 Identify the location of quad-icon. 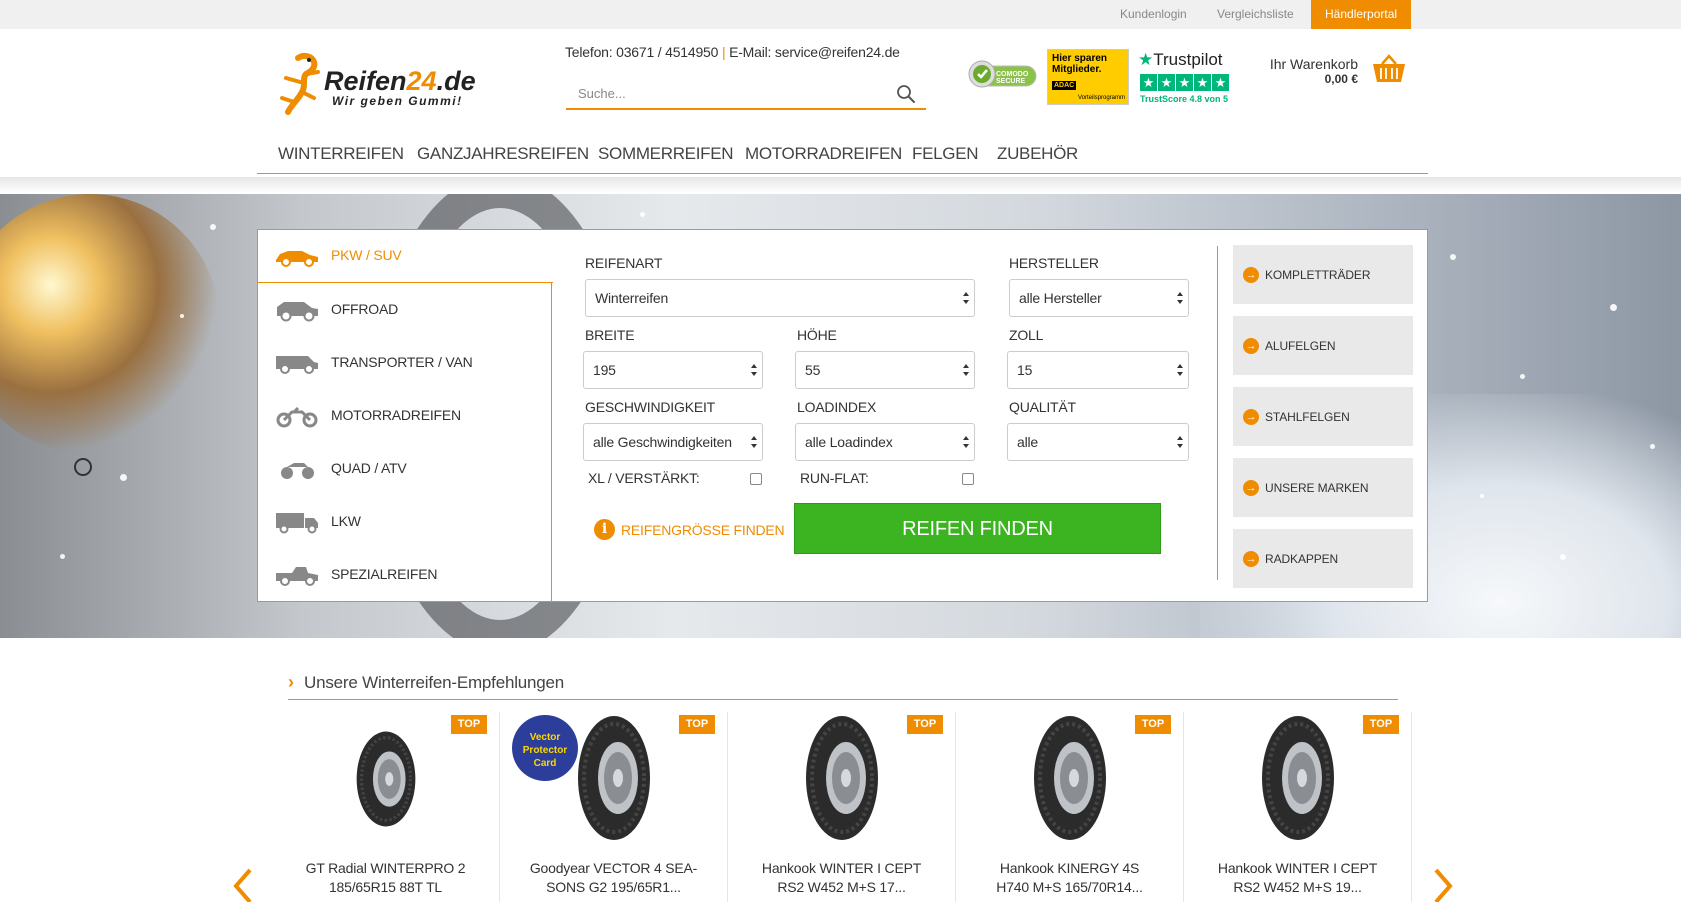
(297, 471).